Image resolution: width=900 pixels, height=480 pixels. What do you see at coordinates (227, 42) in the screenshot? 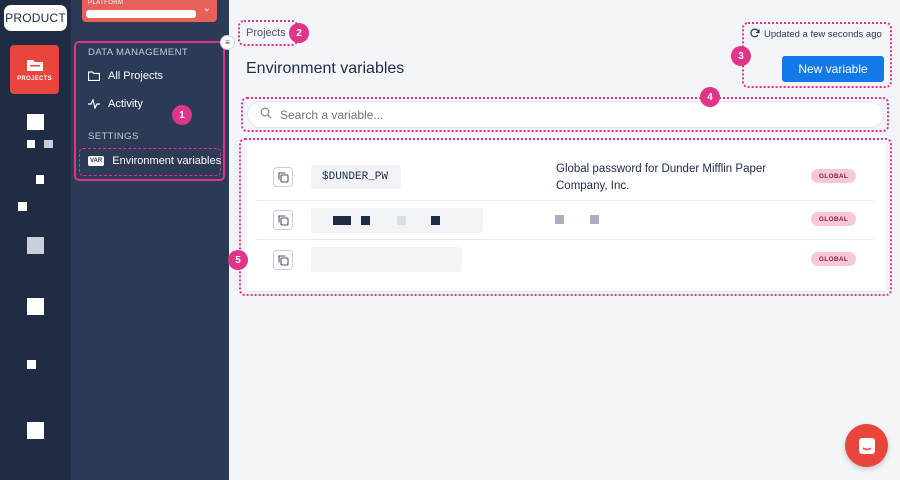
I see `collapse-sidebar-button: ≡` at bounding box center [227, 42].